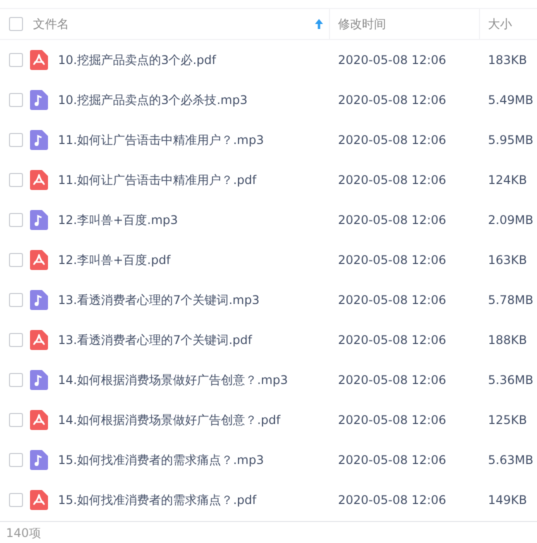 This screenshot has width=537, height=543. I want to click on file-name: 11.如何让广告语击中精准用户？.mp3, so click(161, 140).